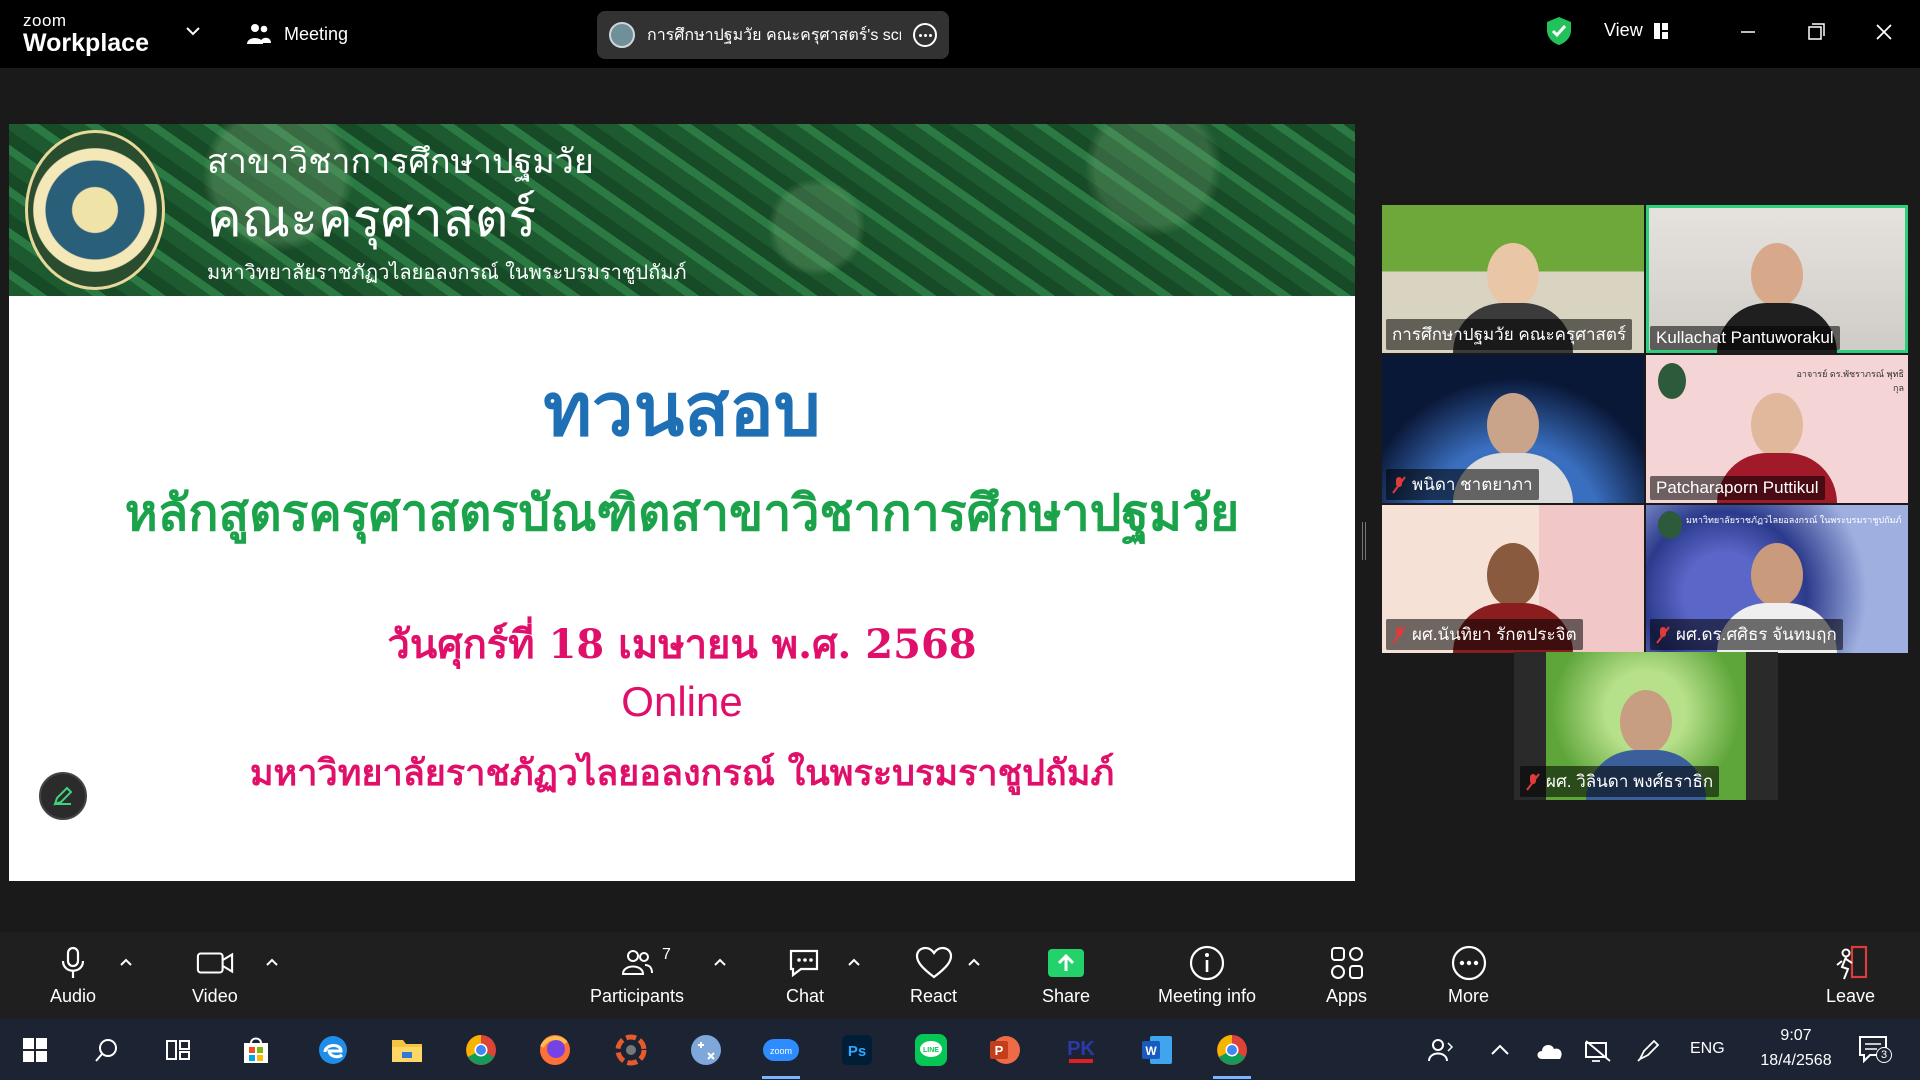 The width and height of the screenshot is (1920, 1080). I want to click on microphone-icon, so click(73, 962).